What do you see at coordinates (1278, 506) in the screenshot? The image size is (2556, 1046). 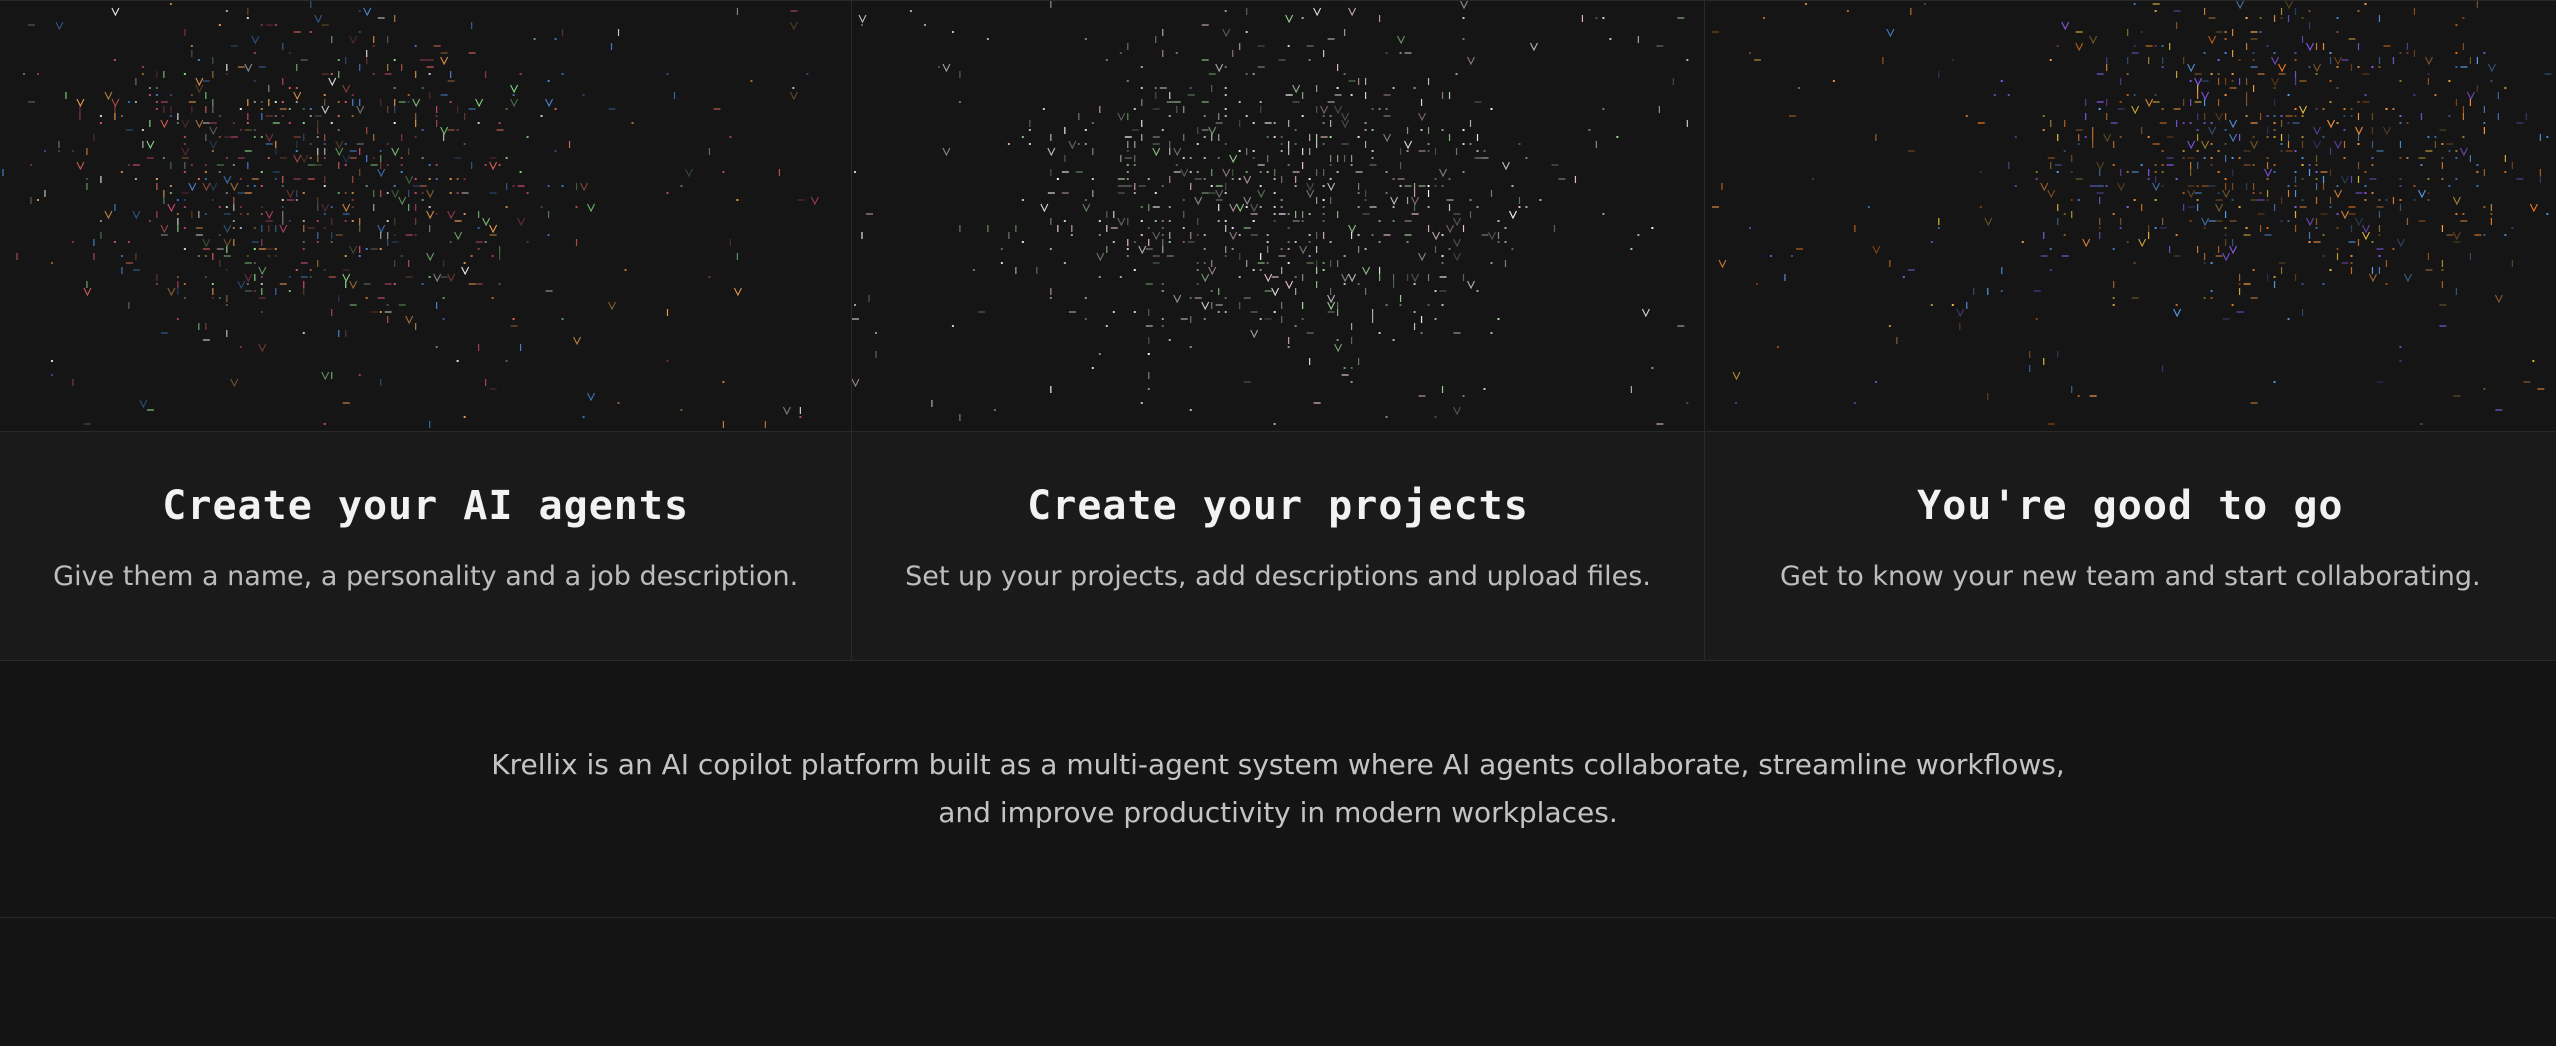 I see `step-title: Create your projects` at bounding box center [1278, 506].